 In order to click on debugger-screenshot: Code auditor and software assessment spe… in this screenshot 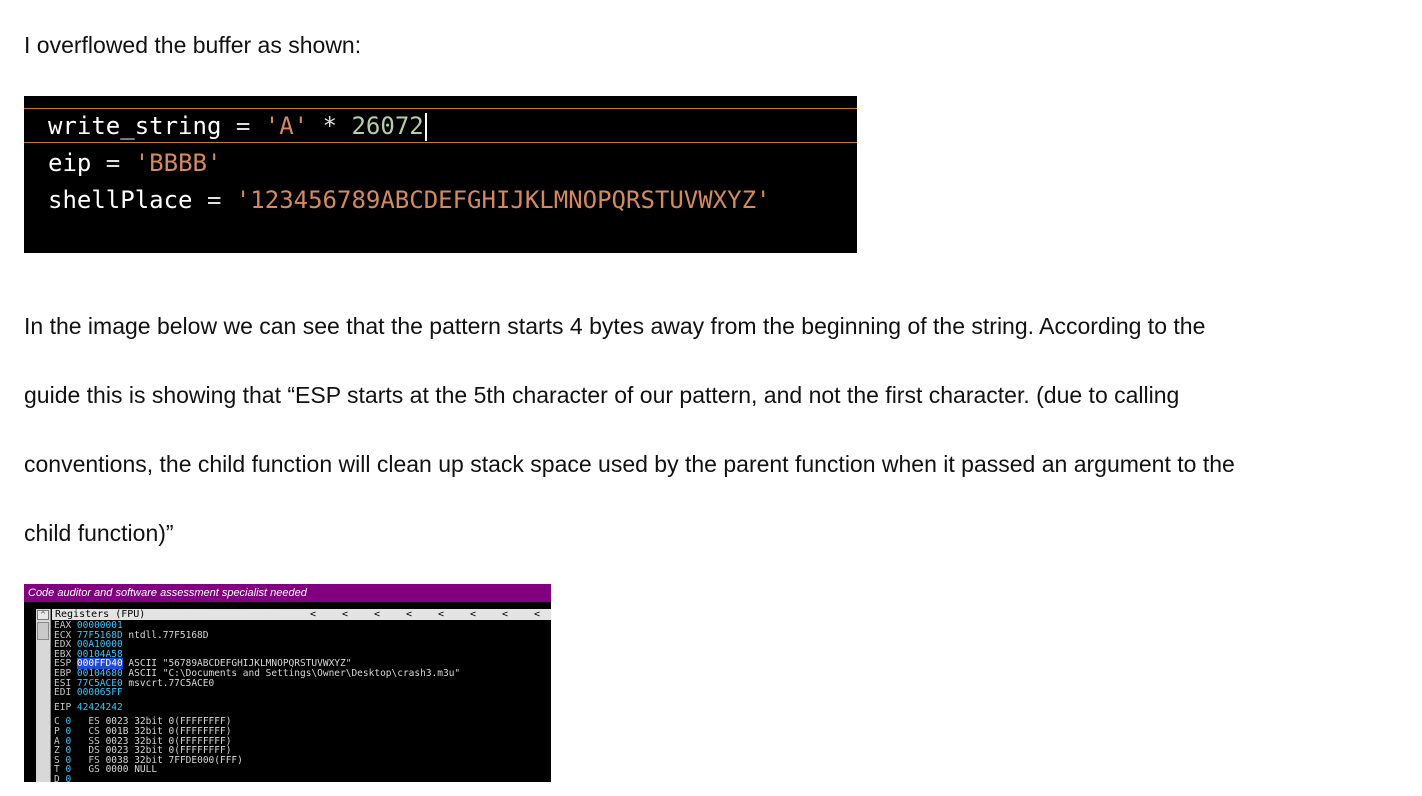, I will do `click(287, 683)`.